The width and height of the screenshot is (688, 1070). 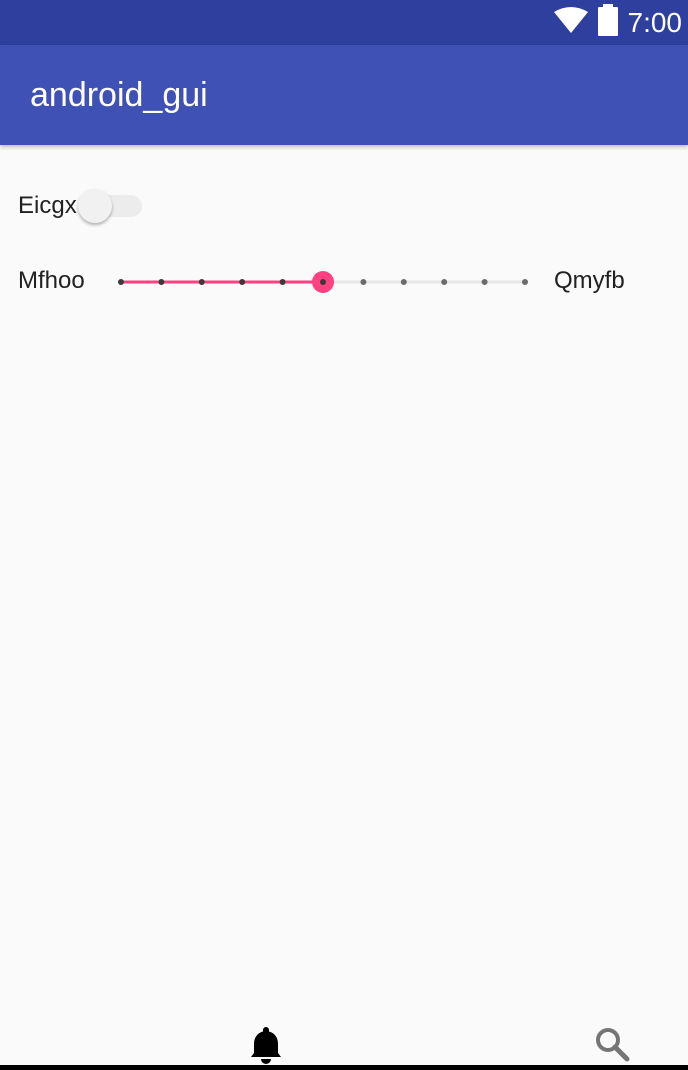 I want to click on slider-left-label: Mfhoo, so click(x=51, y=280).